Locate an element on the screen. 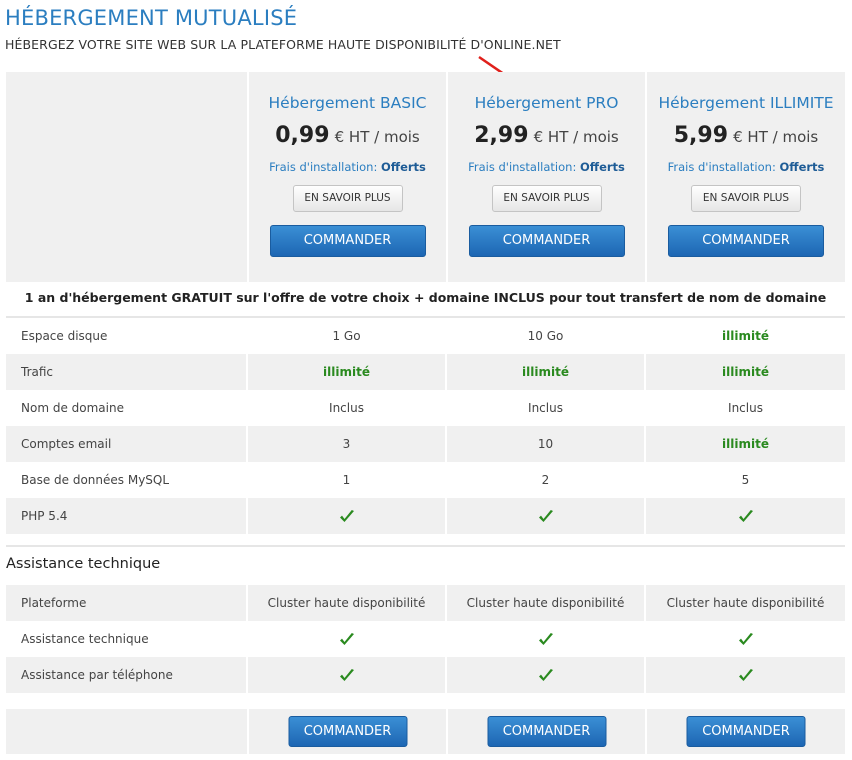 This screenshot has width=852, height=760. feature-label: PHP 5.4 is located at coordinates (126, 516).